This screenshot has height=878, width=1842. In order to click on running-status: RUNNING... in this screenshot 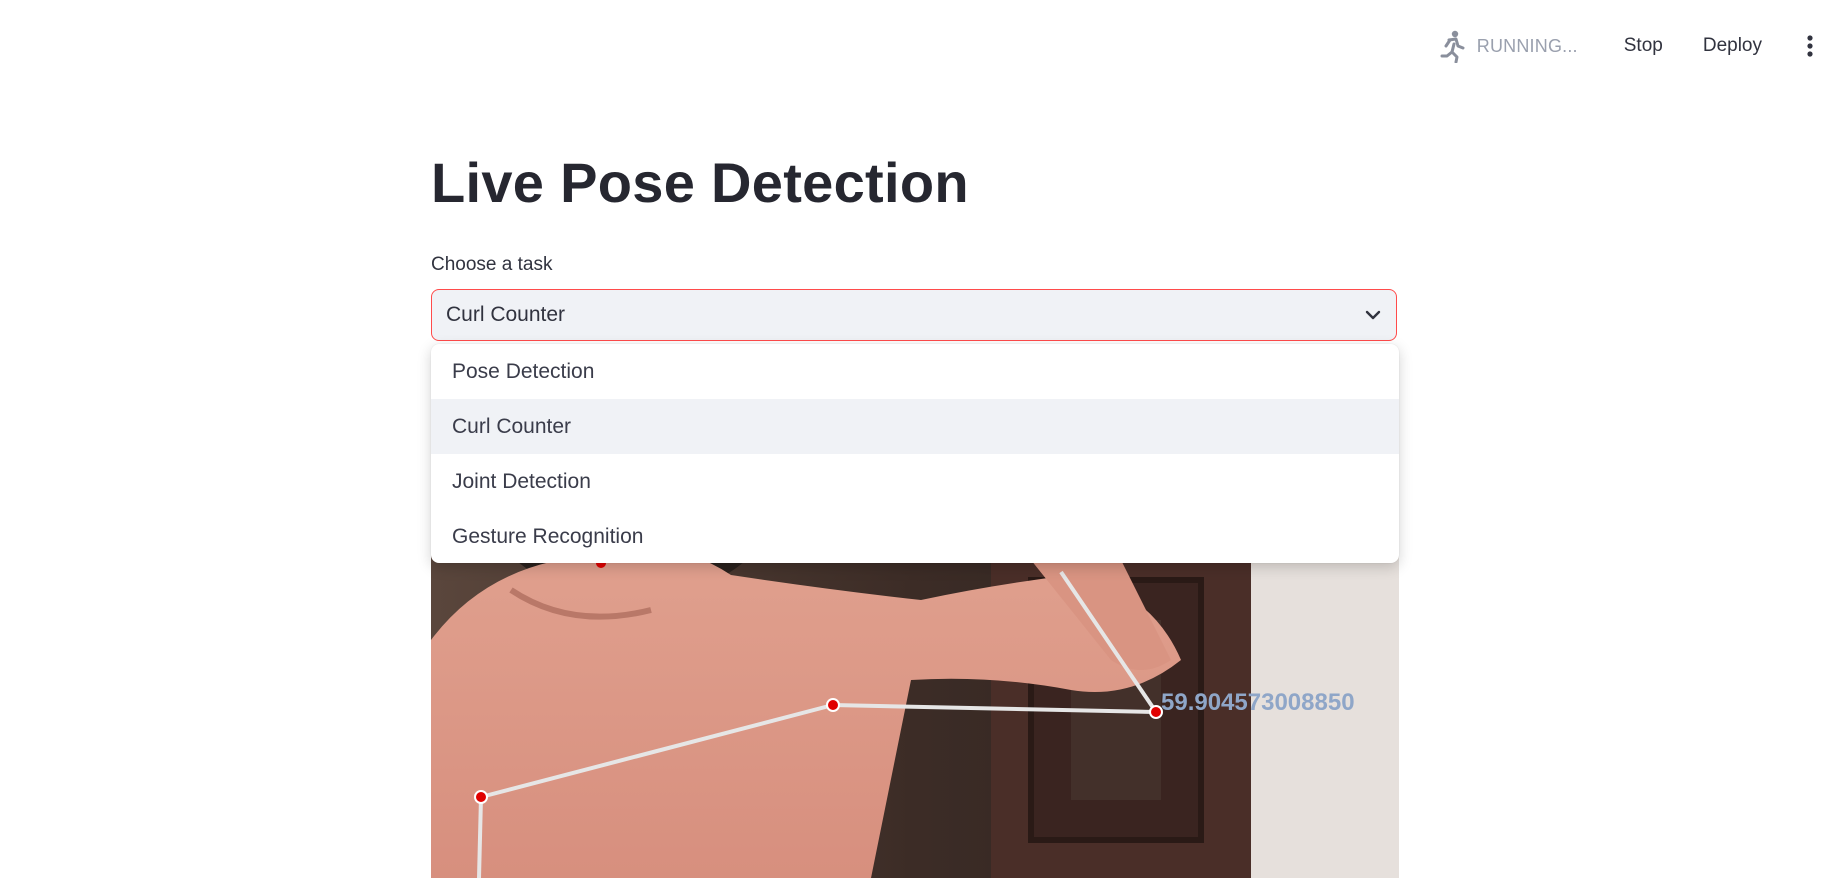, I will do `click(1507, 46)`.